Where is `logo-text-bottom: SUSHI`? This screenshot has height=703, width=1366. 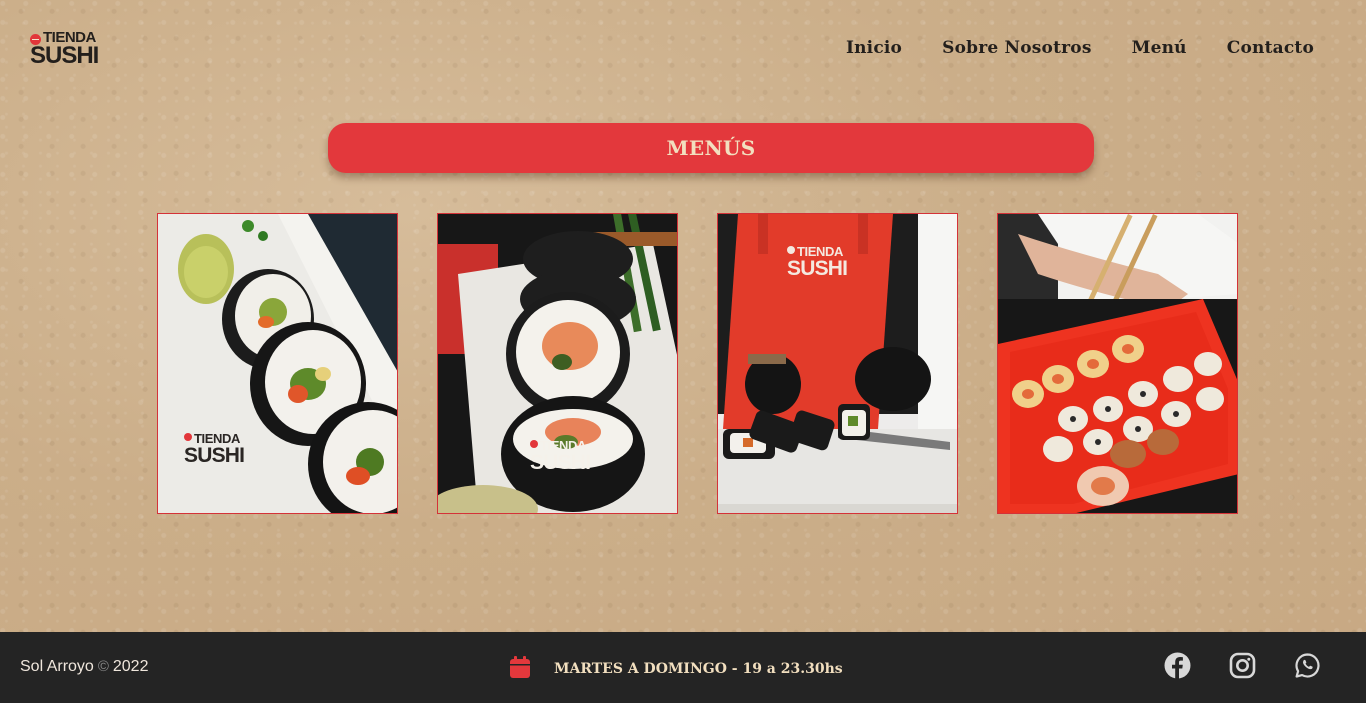 logo-text-bottom: SUSHI is located at coordinates (64, 55).